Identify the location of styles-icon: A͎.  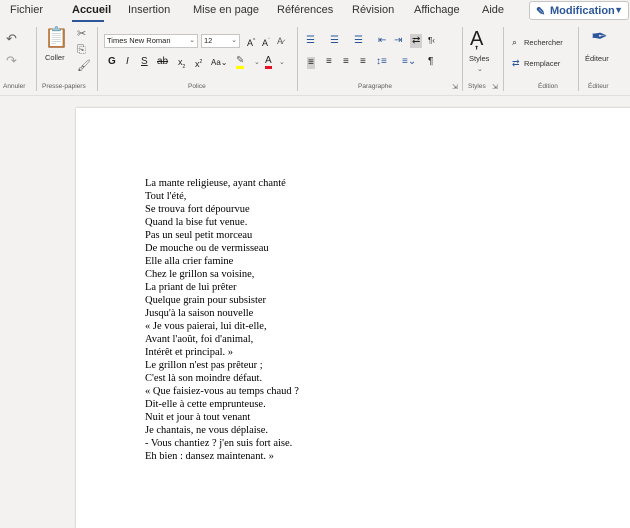
(476, 39).